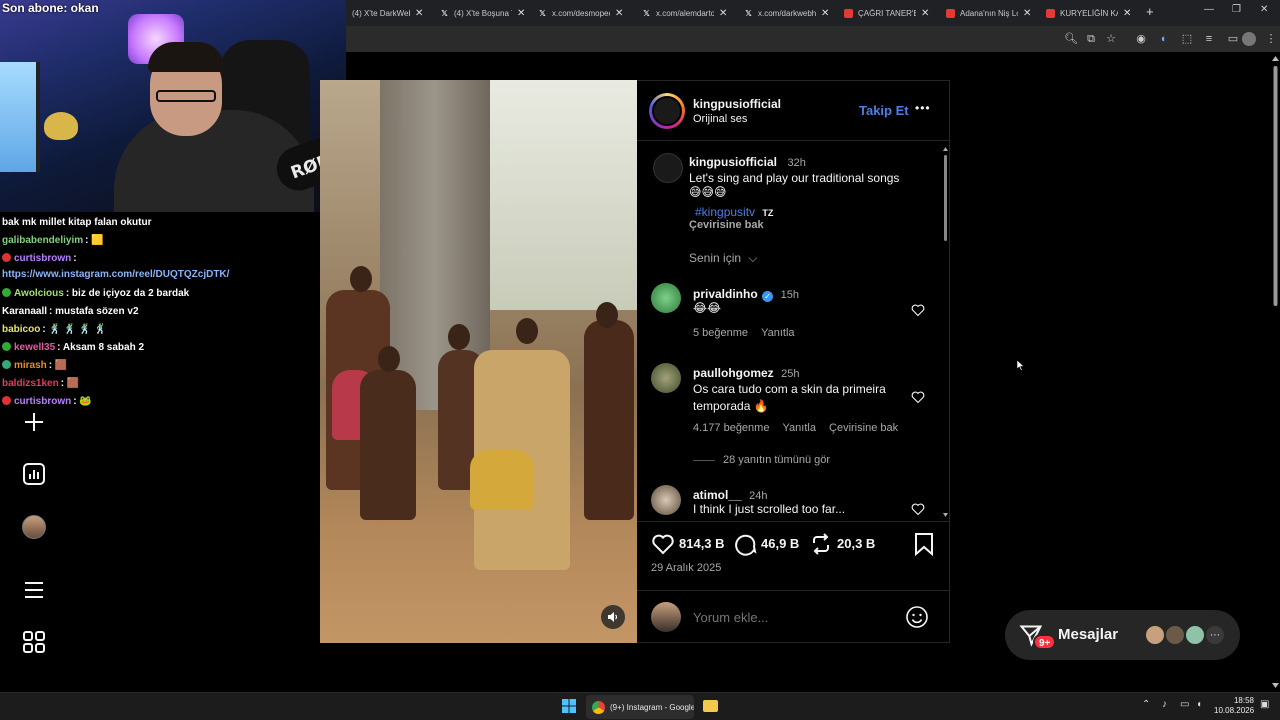 This screenshot has height=720, width=1280. What do you see at coordinates (1234, 710) in the screenshot?
I see `clock-date: 10.08.2026` at bounding box center [1234, 710].